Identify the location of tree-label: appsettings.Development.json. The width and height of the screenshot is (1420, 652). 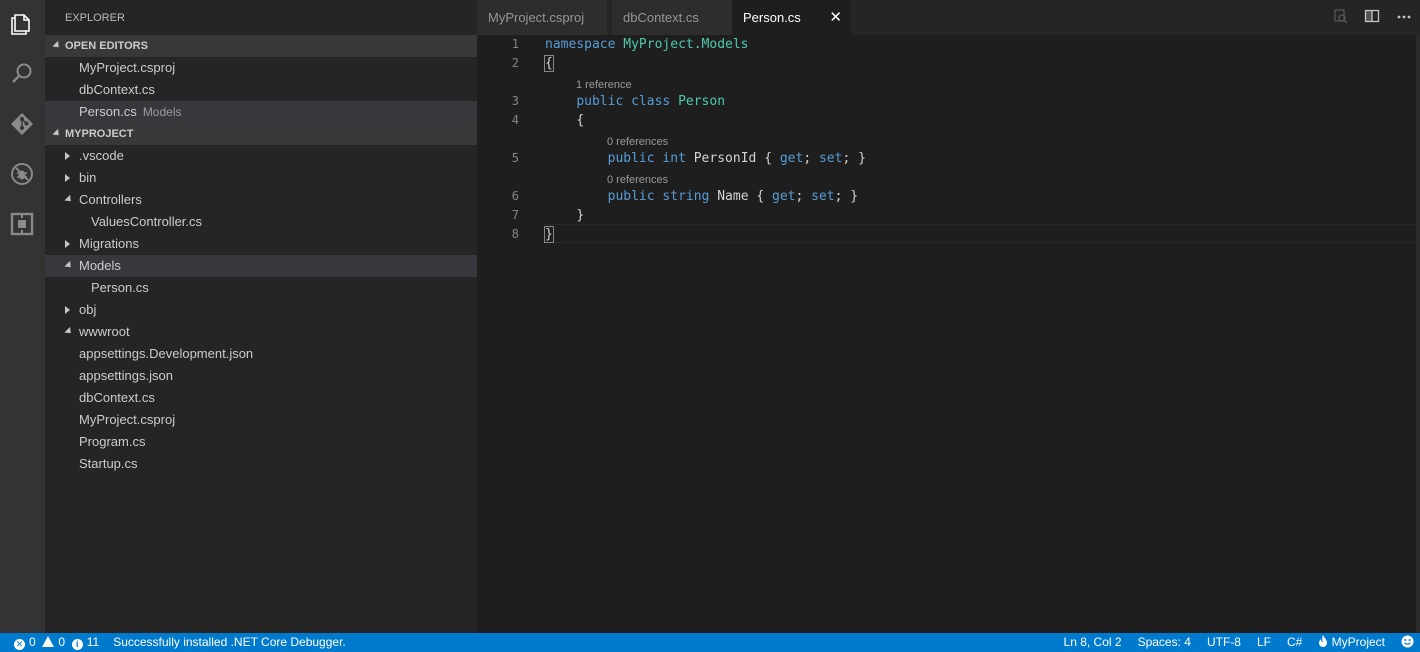
(166, 353).